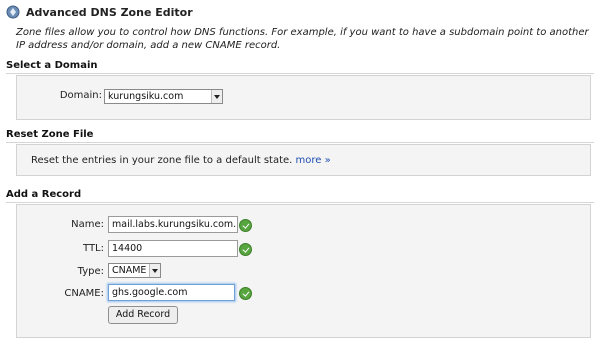 This screenshot has width=600, height=348. What do you see at coordinates (52, 65) in the screenshot?
I see `select-domain-heading: Select a Domain` at bounding box center [52, 65].